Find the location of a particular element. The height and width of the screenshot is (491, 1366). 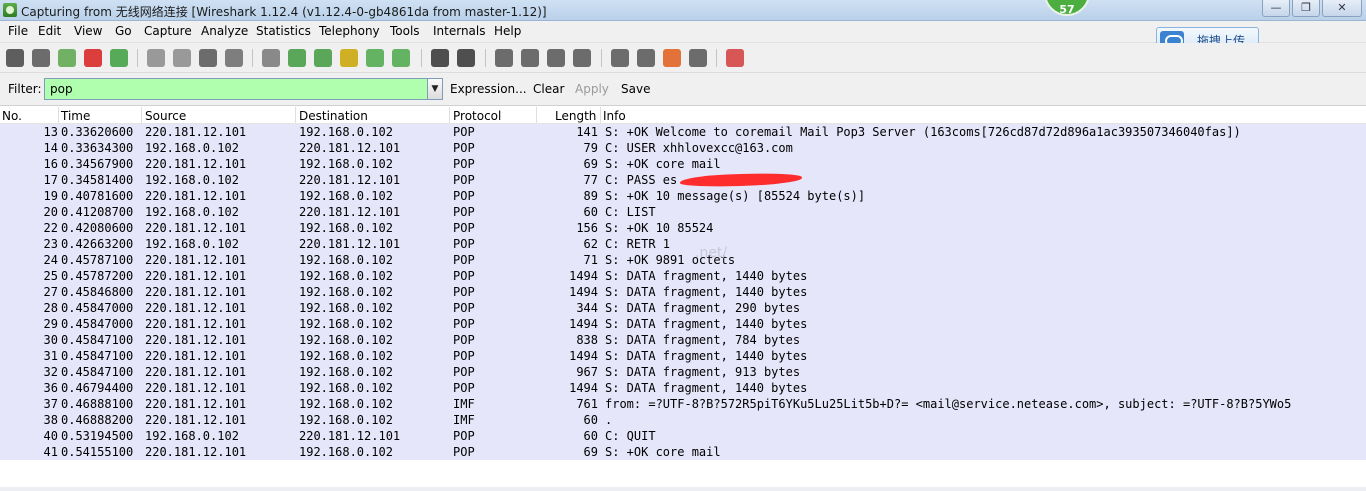

column-header-destination: Destination is located at coordinates (333, 116).